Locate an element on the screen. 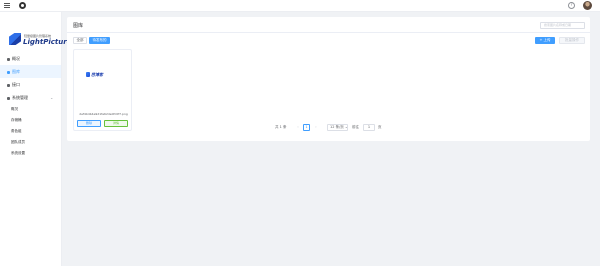  sidebar-item-api: 接口 is located at coordinates (30, 84).